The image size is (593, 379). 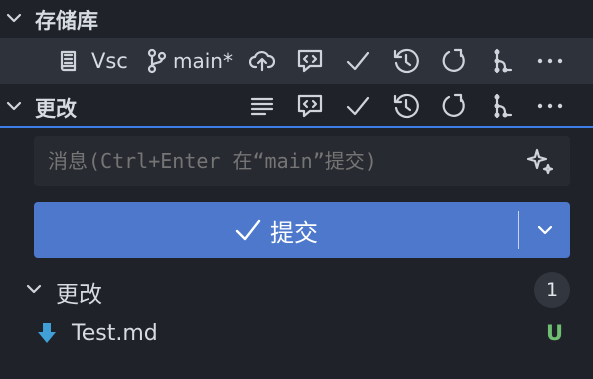 What do you see at coordinates (203, 61) in the screenshot?
I see `branch-name: main*` at bounding box center [203, 61].